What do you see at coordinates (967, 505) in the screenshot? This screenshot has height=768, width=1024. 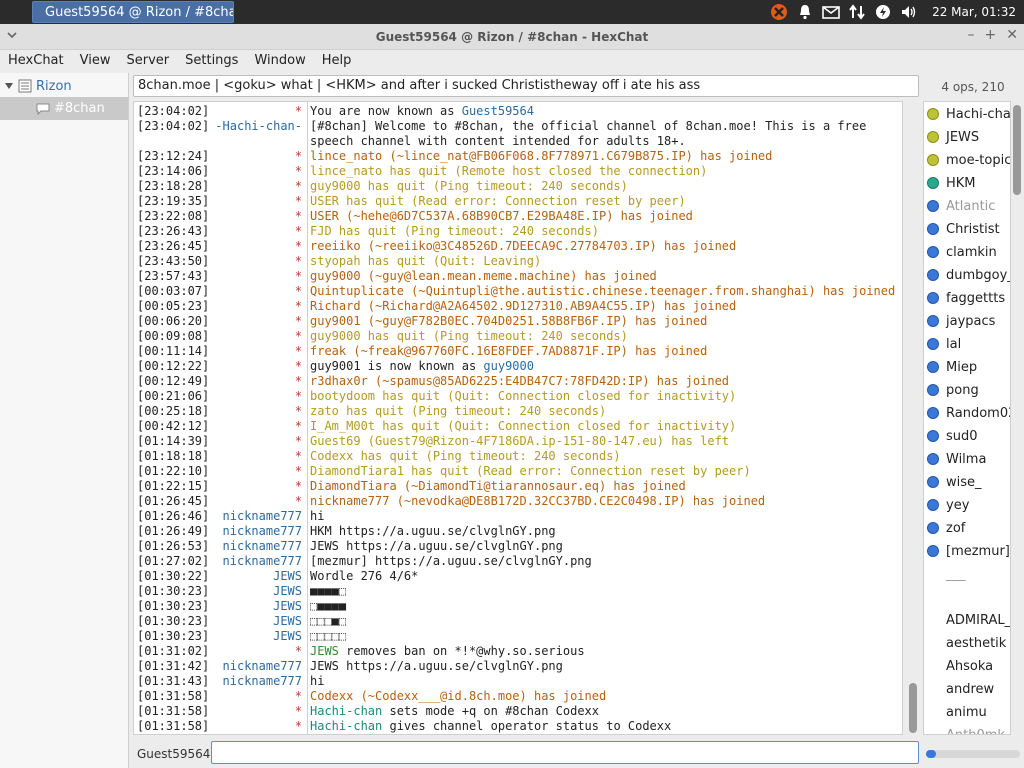 I see `user-list-item: yey` at bounding box center [967, 505].